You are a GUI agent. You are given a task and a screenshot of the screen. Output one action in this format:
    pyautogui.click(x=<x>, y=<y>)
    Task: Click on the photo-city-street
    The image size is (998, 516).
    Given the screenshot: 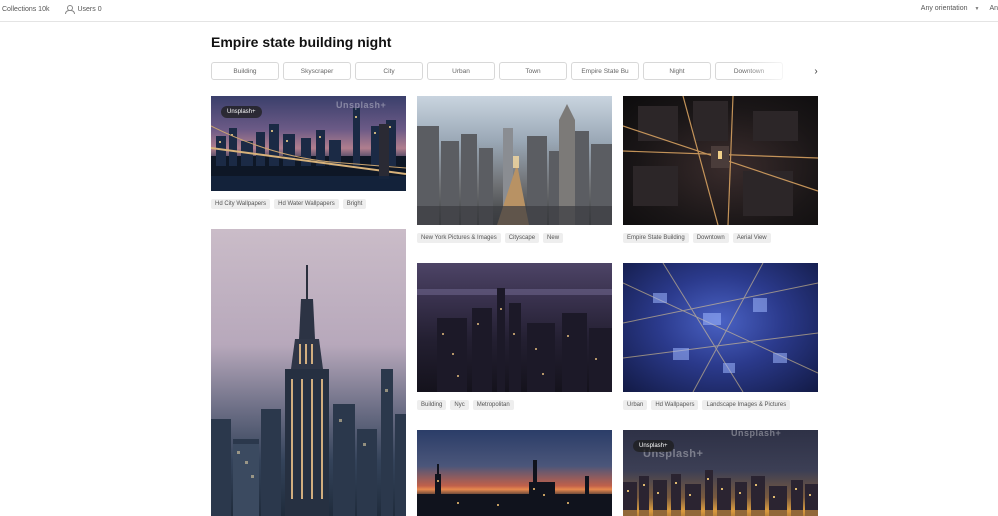 What is the action you would take?
    pyautogui.click(x=514, y=160)
    